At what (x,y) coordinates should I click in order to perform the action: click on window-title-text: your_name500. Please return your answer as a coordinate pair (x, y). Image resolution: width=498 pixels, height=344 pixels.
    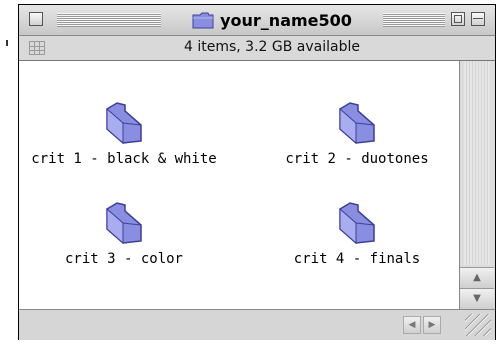
    Looking at the image, I should click on (286, 20).